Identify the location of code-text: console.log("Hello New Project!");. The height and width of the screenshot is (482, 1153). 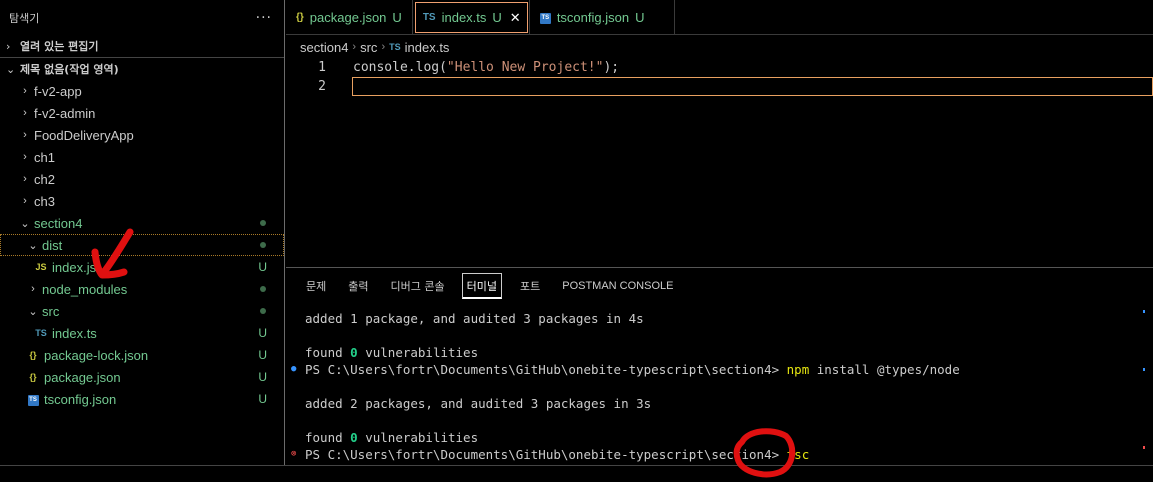
(486, 67).